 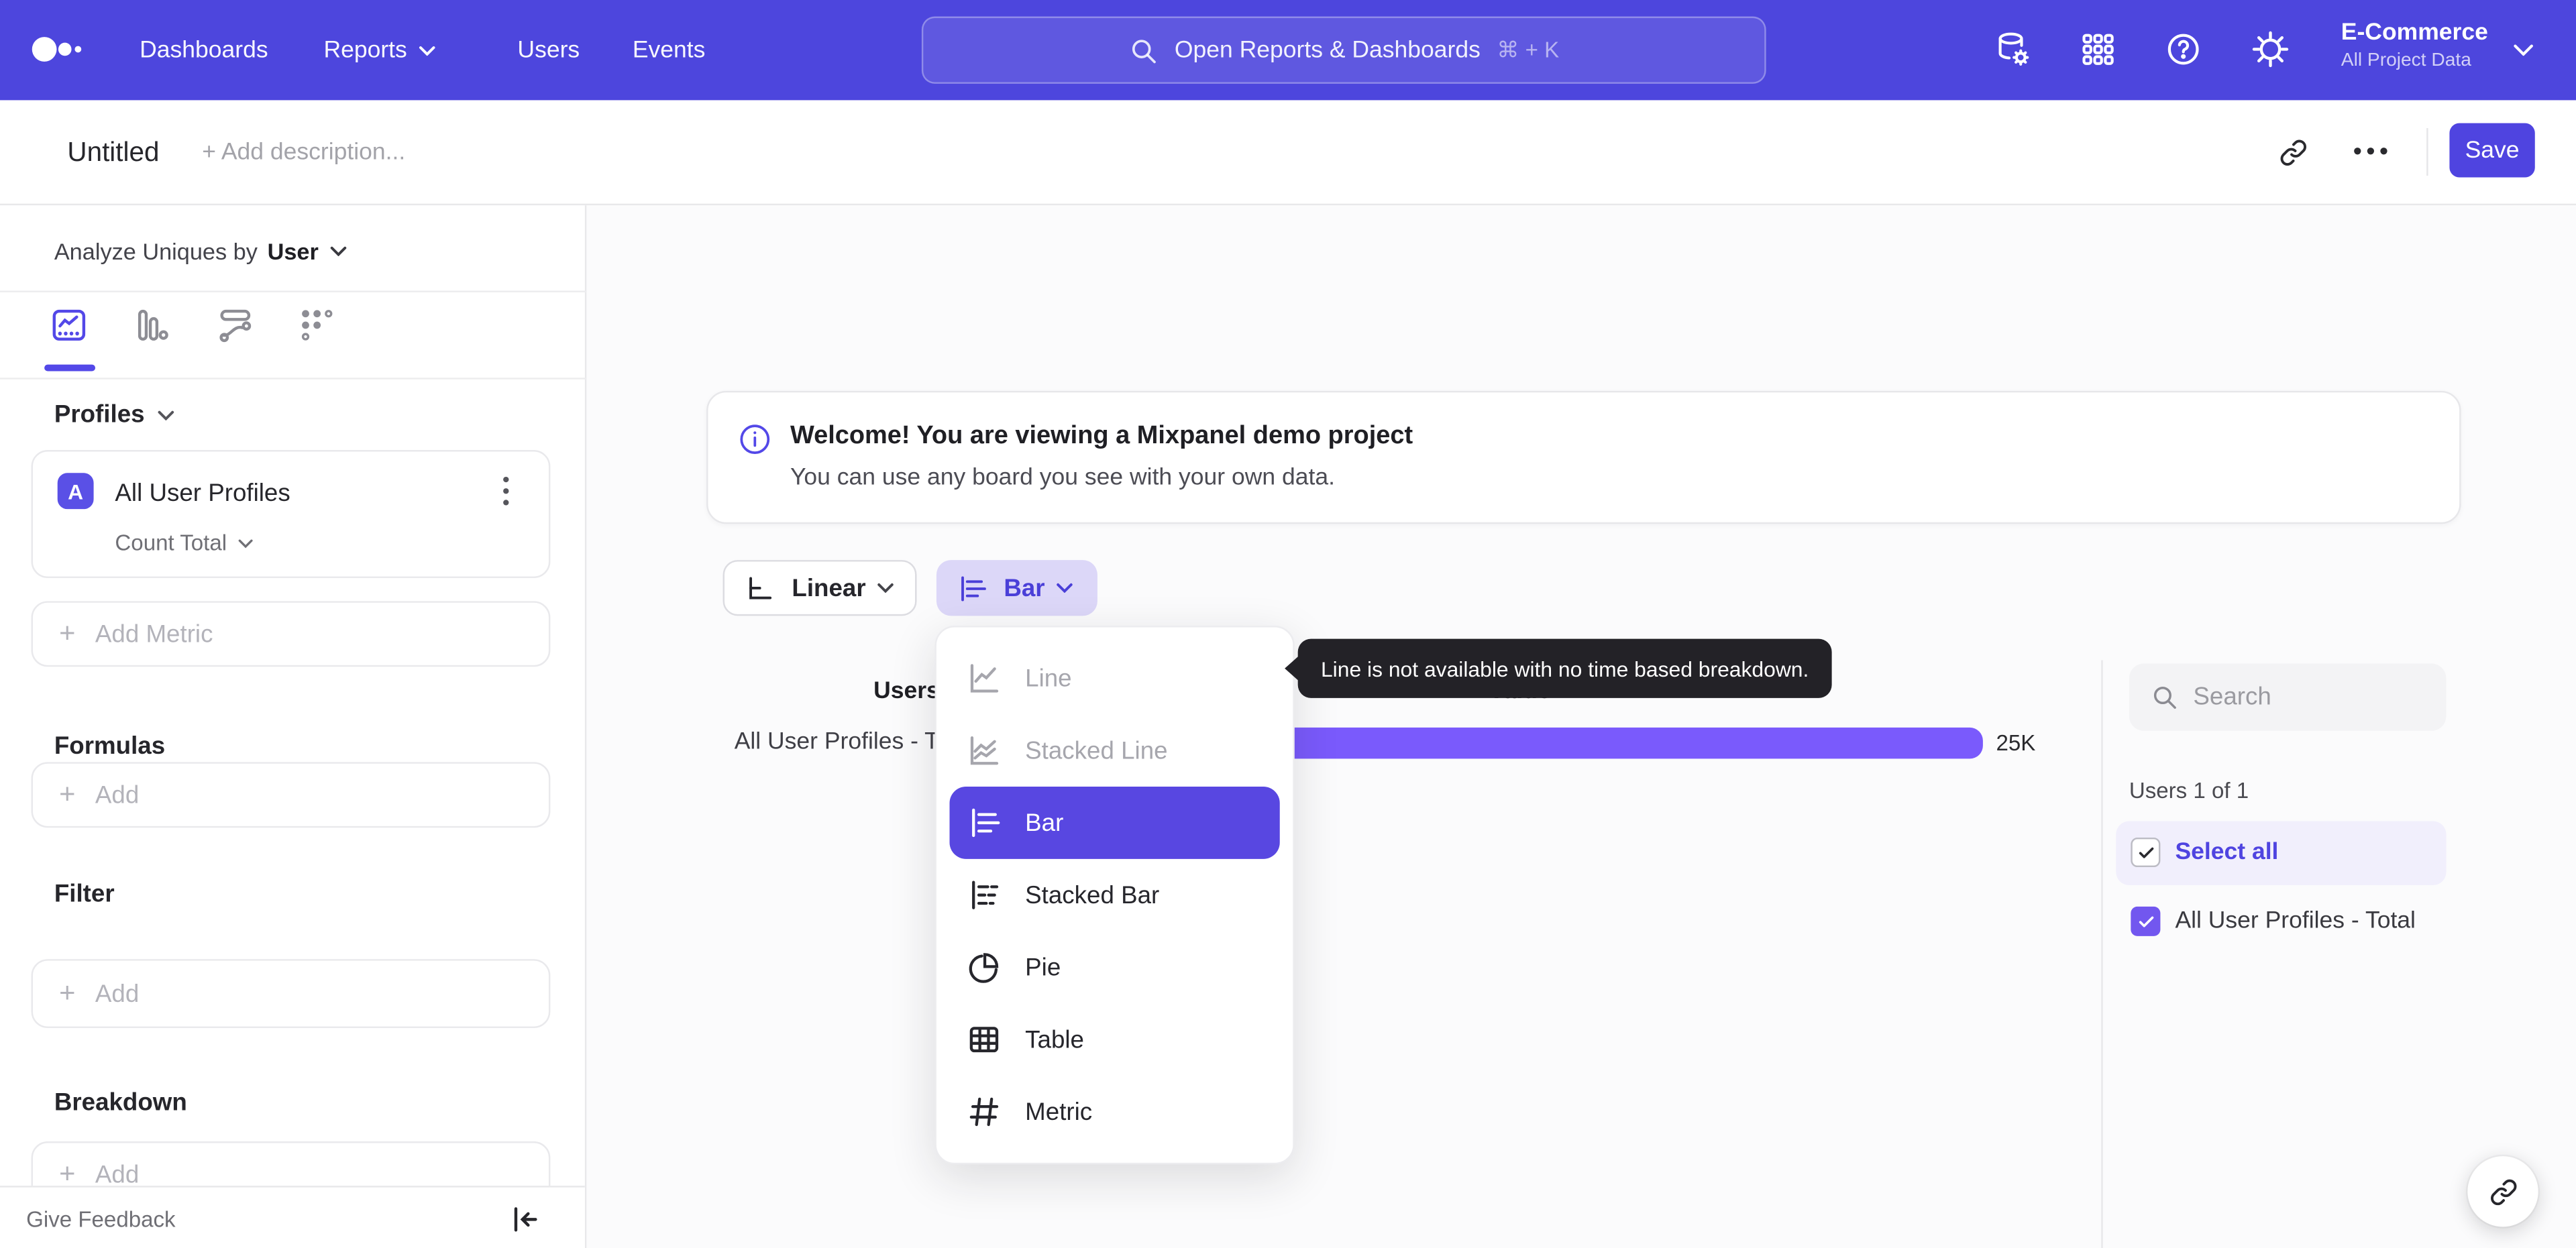 What do you see at coordinates (1114, 823) in the screenshot?
I see `menu-item-bar: Bar` at bounding box center [1114, 823].